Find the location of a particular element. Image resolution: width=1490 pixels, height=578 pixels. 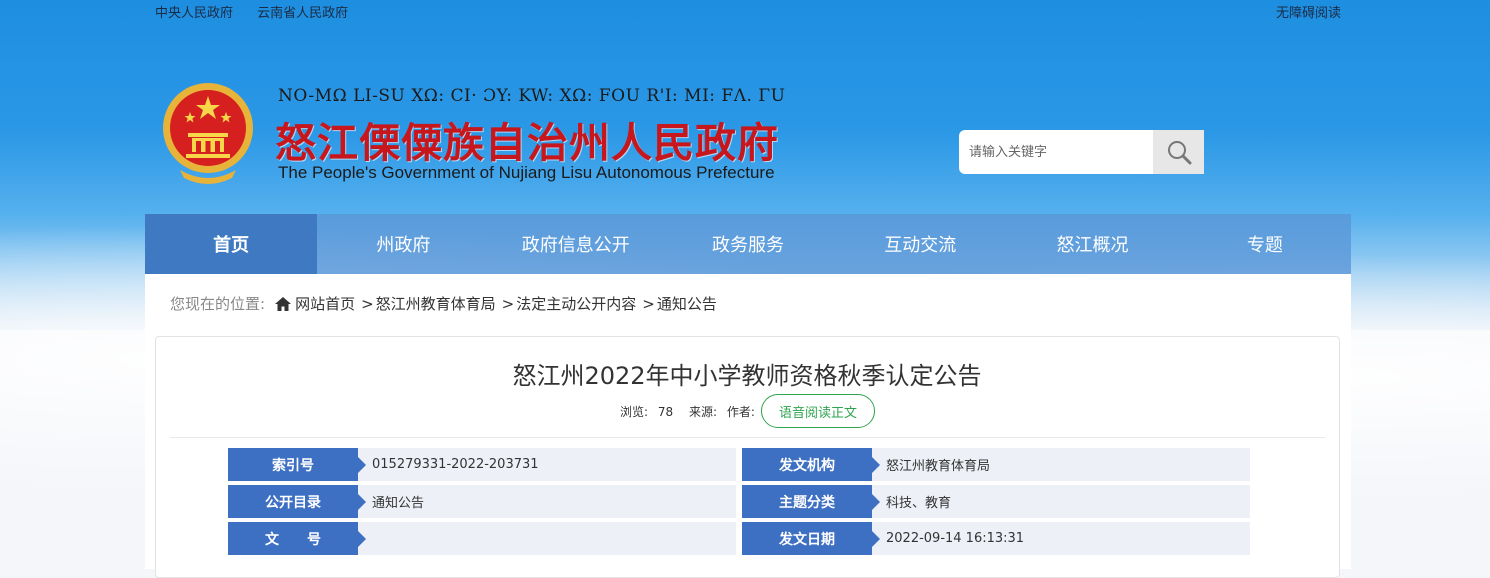

search-box is located at coordinates (1081, 152).